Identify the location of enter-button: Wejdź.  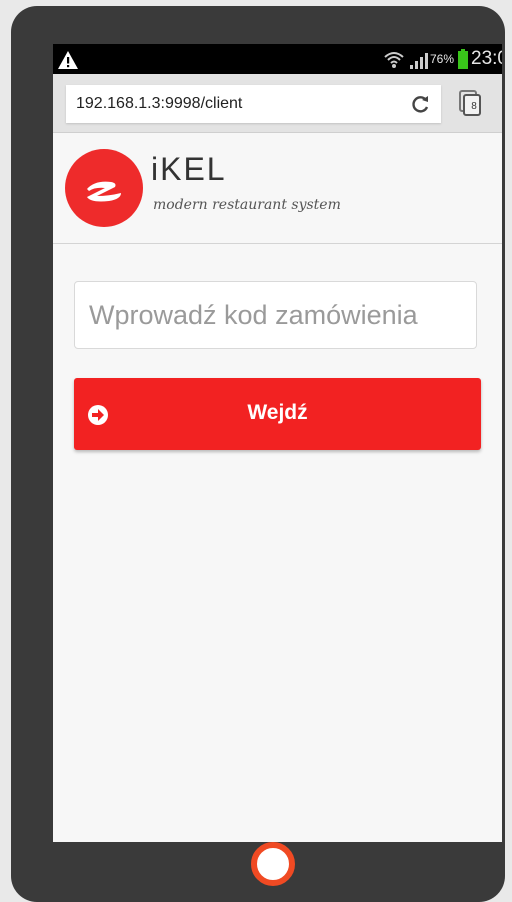
(277, 414).